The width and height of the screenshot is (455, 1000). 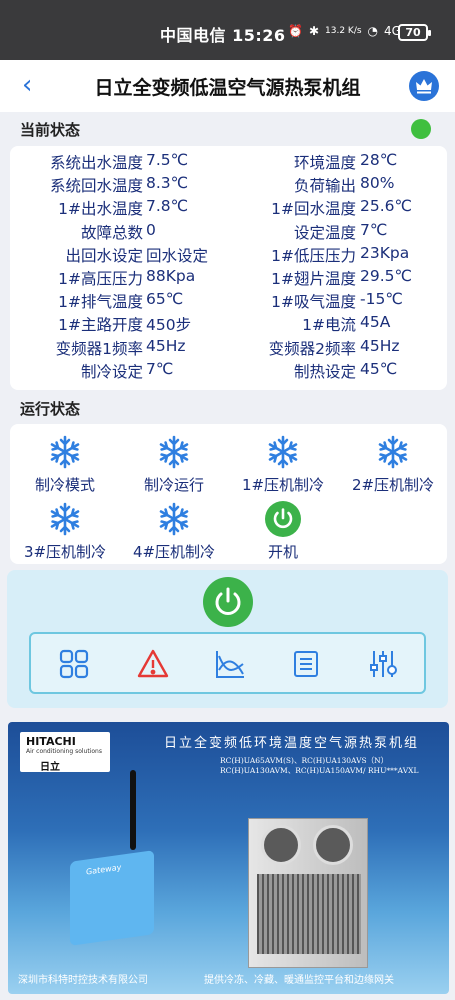 What do you see at coordinates (386, 206) in the screenshot?
I see `status-value: 25.6℃` at bounding box center [386, 206].